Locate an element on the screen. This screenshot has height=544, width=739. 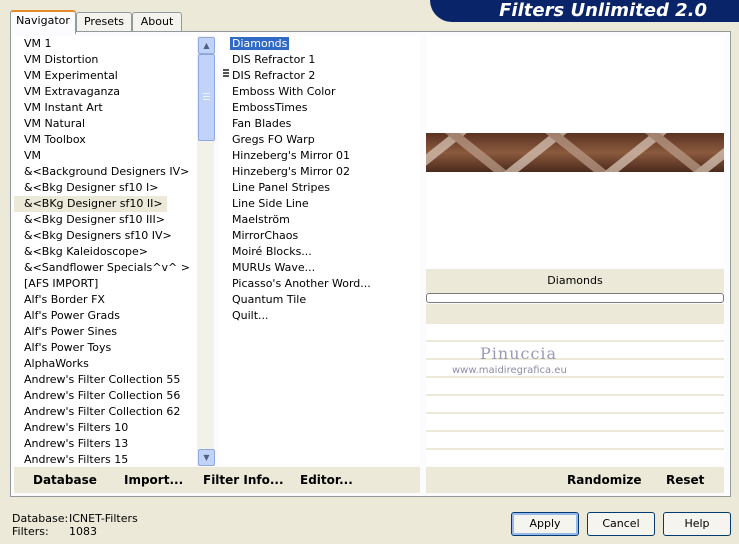
help-button: Help is located at coordinates (697, 524).